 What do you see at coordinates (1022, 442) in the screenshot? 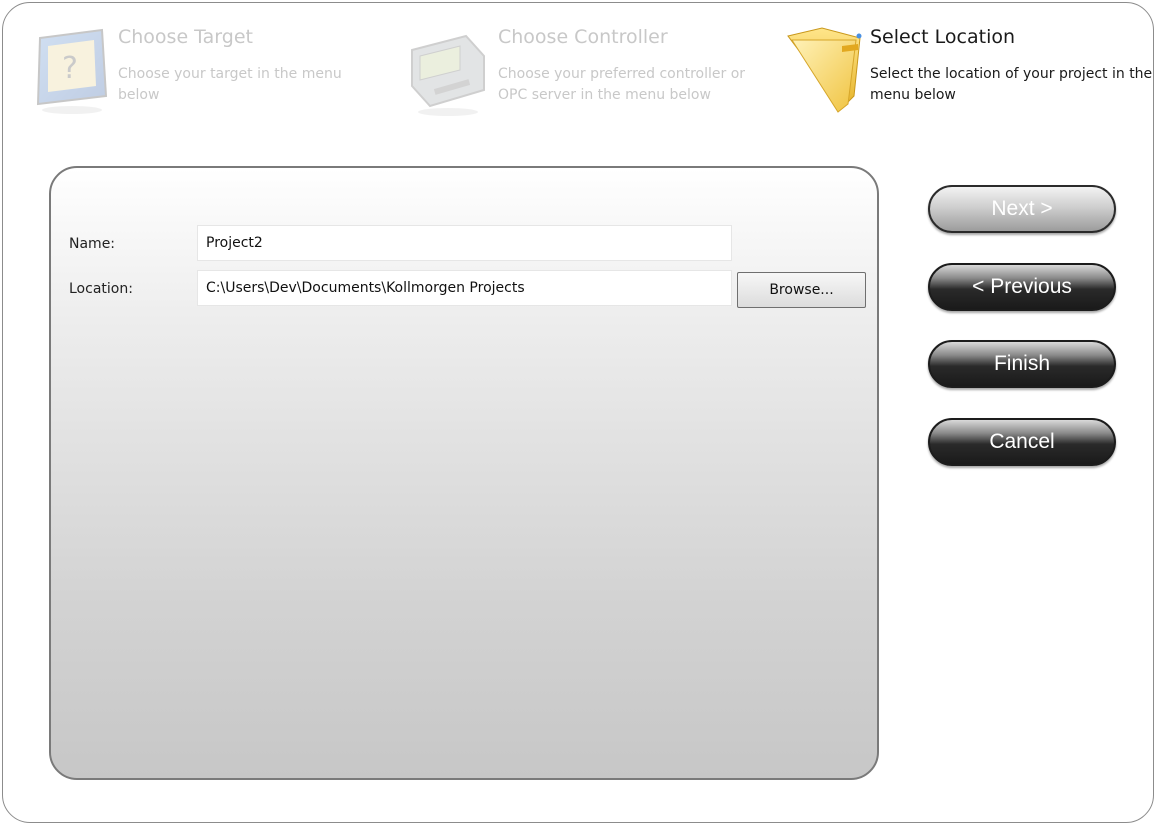
I see `cancel-button: Cancel` at bounding box center [1022, 442].